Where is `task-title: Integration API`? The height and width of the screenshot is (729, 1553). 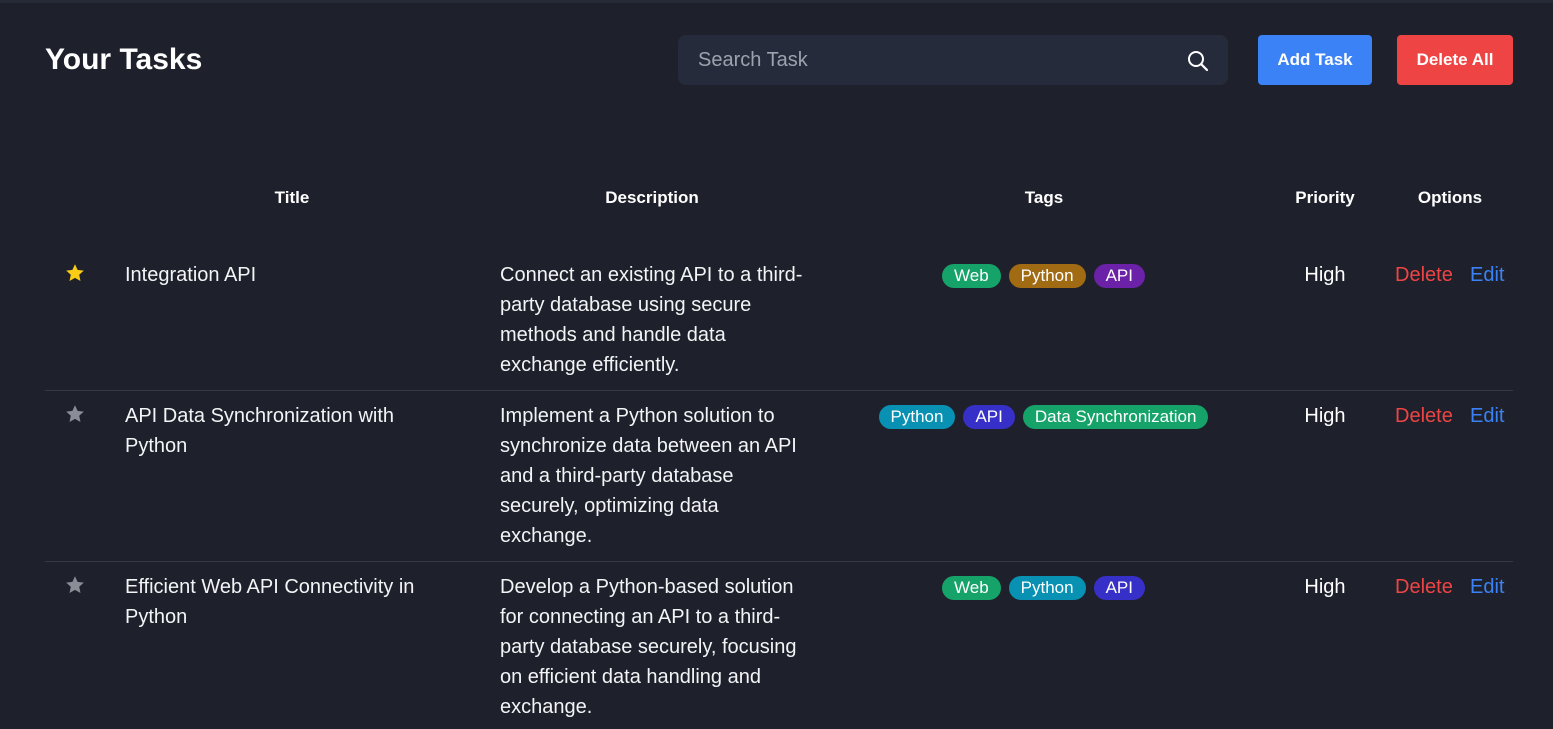
task-title: Integration API is located at coordinates (191, 275).